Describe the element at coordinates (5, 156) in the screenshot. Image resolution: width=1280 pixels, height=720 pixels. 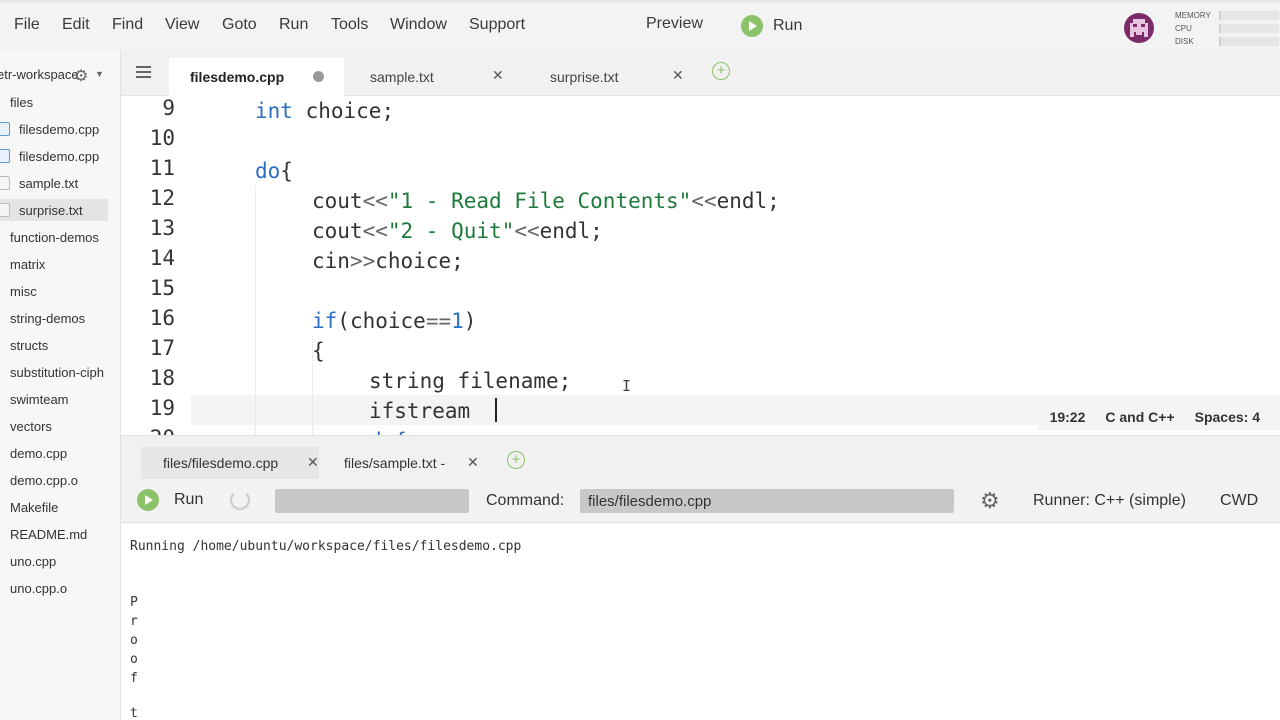
I see `cpp-file-icon` at that location.